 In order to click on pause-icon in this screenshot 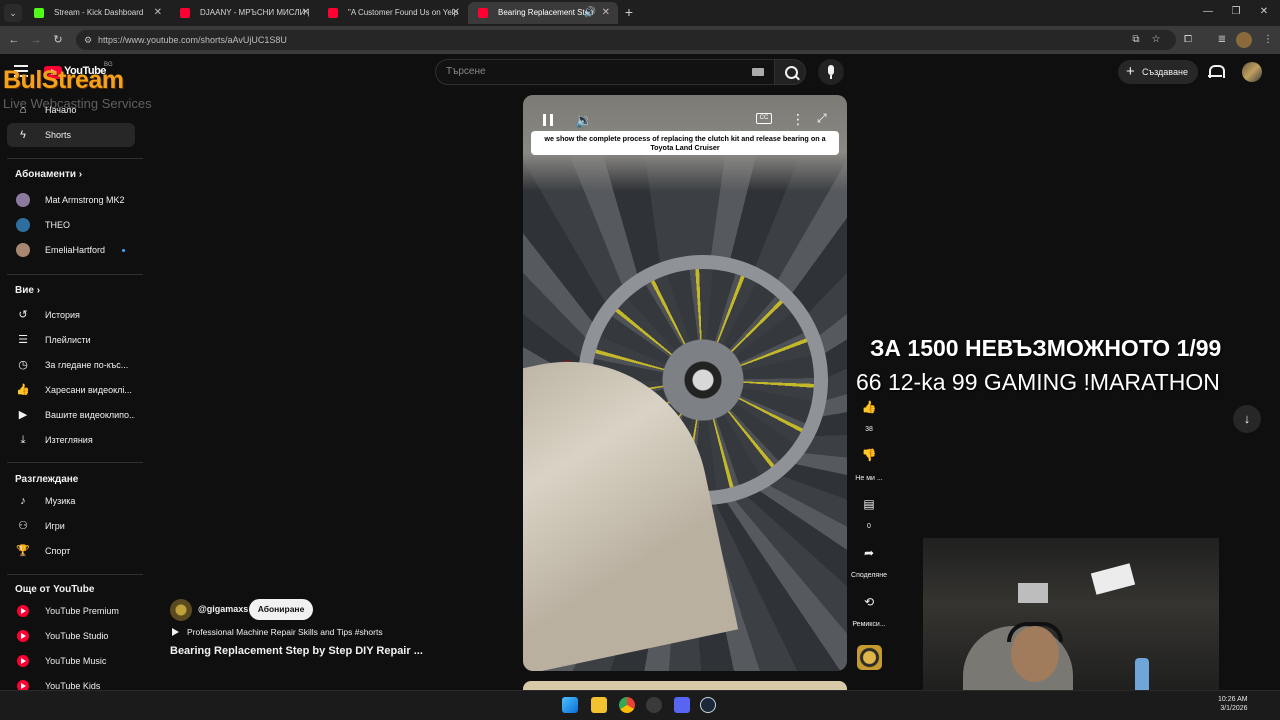, I will do `click(548, 120)`.